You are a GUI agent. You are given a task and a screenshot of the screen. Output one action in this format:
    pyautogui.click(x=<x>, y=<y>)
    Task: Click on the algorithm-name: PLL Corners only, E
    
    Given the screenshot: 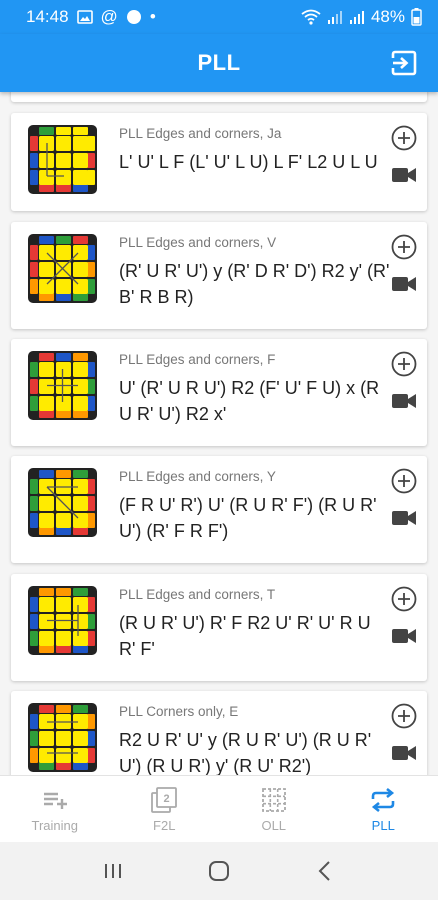 What is the action you would take?
    pyautogui.click(x=179, y=711)
    